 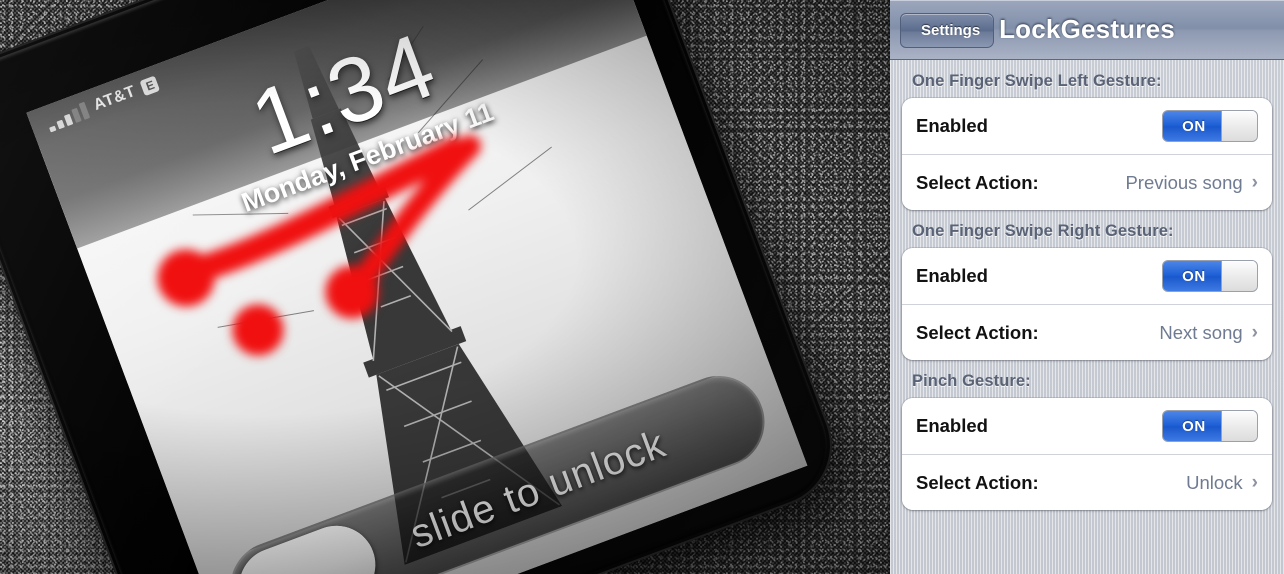 What do you see at coordinates (1214, 482) in the screenshot?
I see `select-action-value: Unlock` at bounding box center [1214, 482].